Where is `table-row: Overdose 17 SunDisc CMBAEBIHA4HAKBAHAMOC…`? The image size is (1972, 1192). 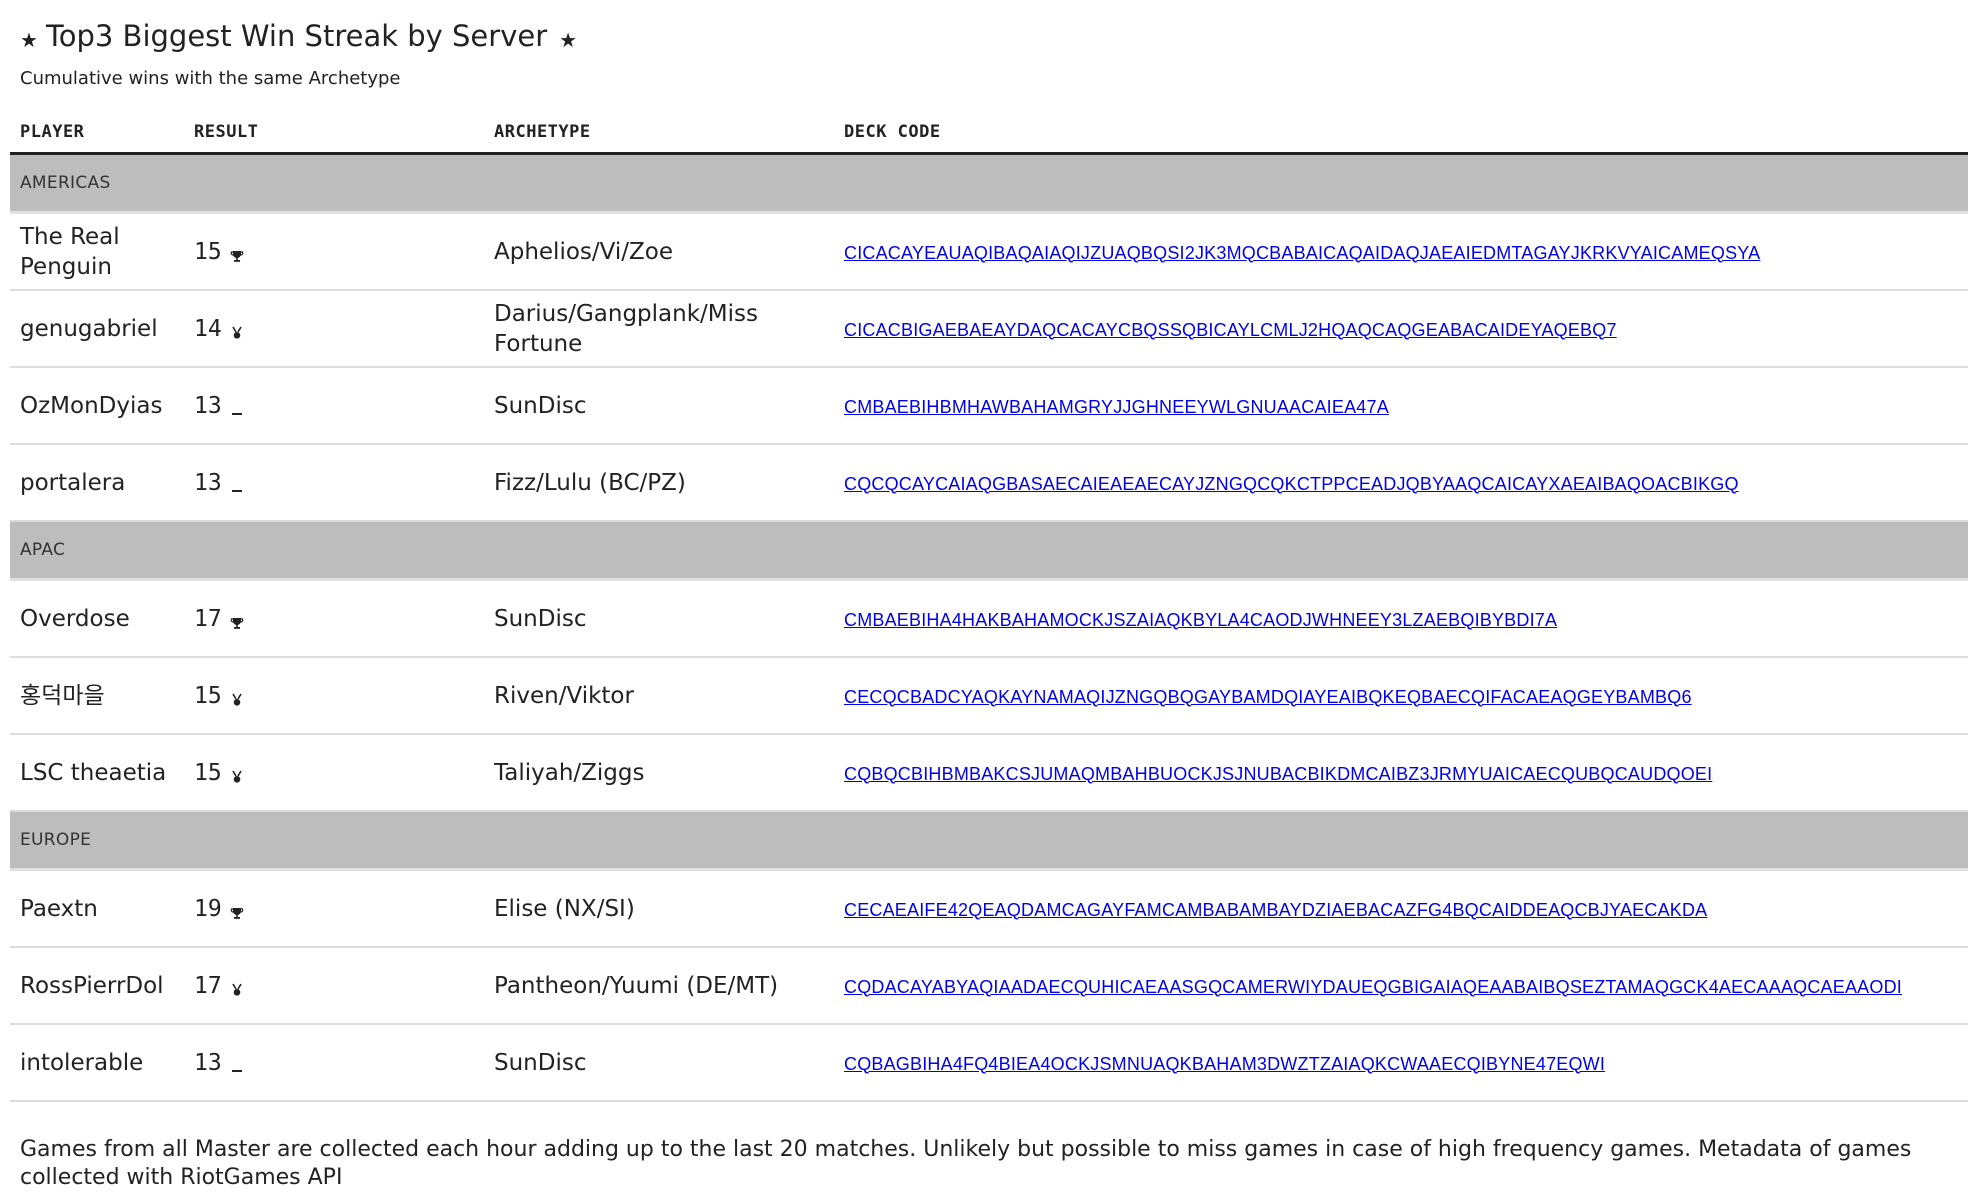 table-row: Overdose 17 SunDisc CMBAEBIHA4HAKBAHAMOC… is located at coordinates (989, 618).